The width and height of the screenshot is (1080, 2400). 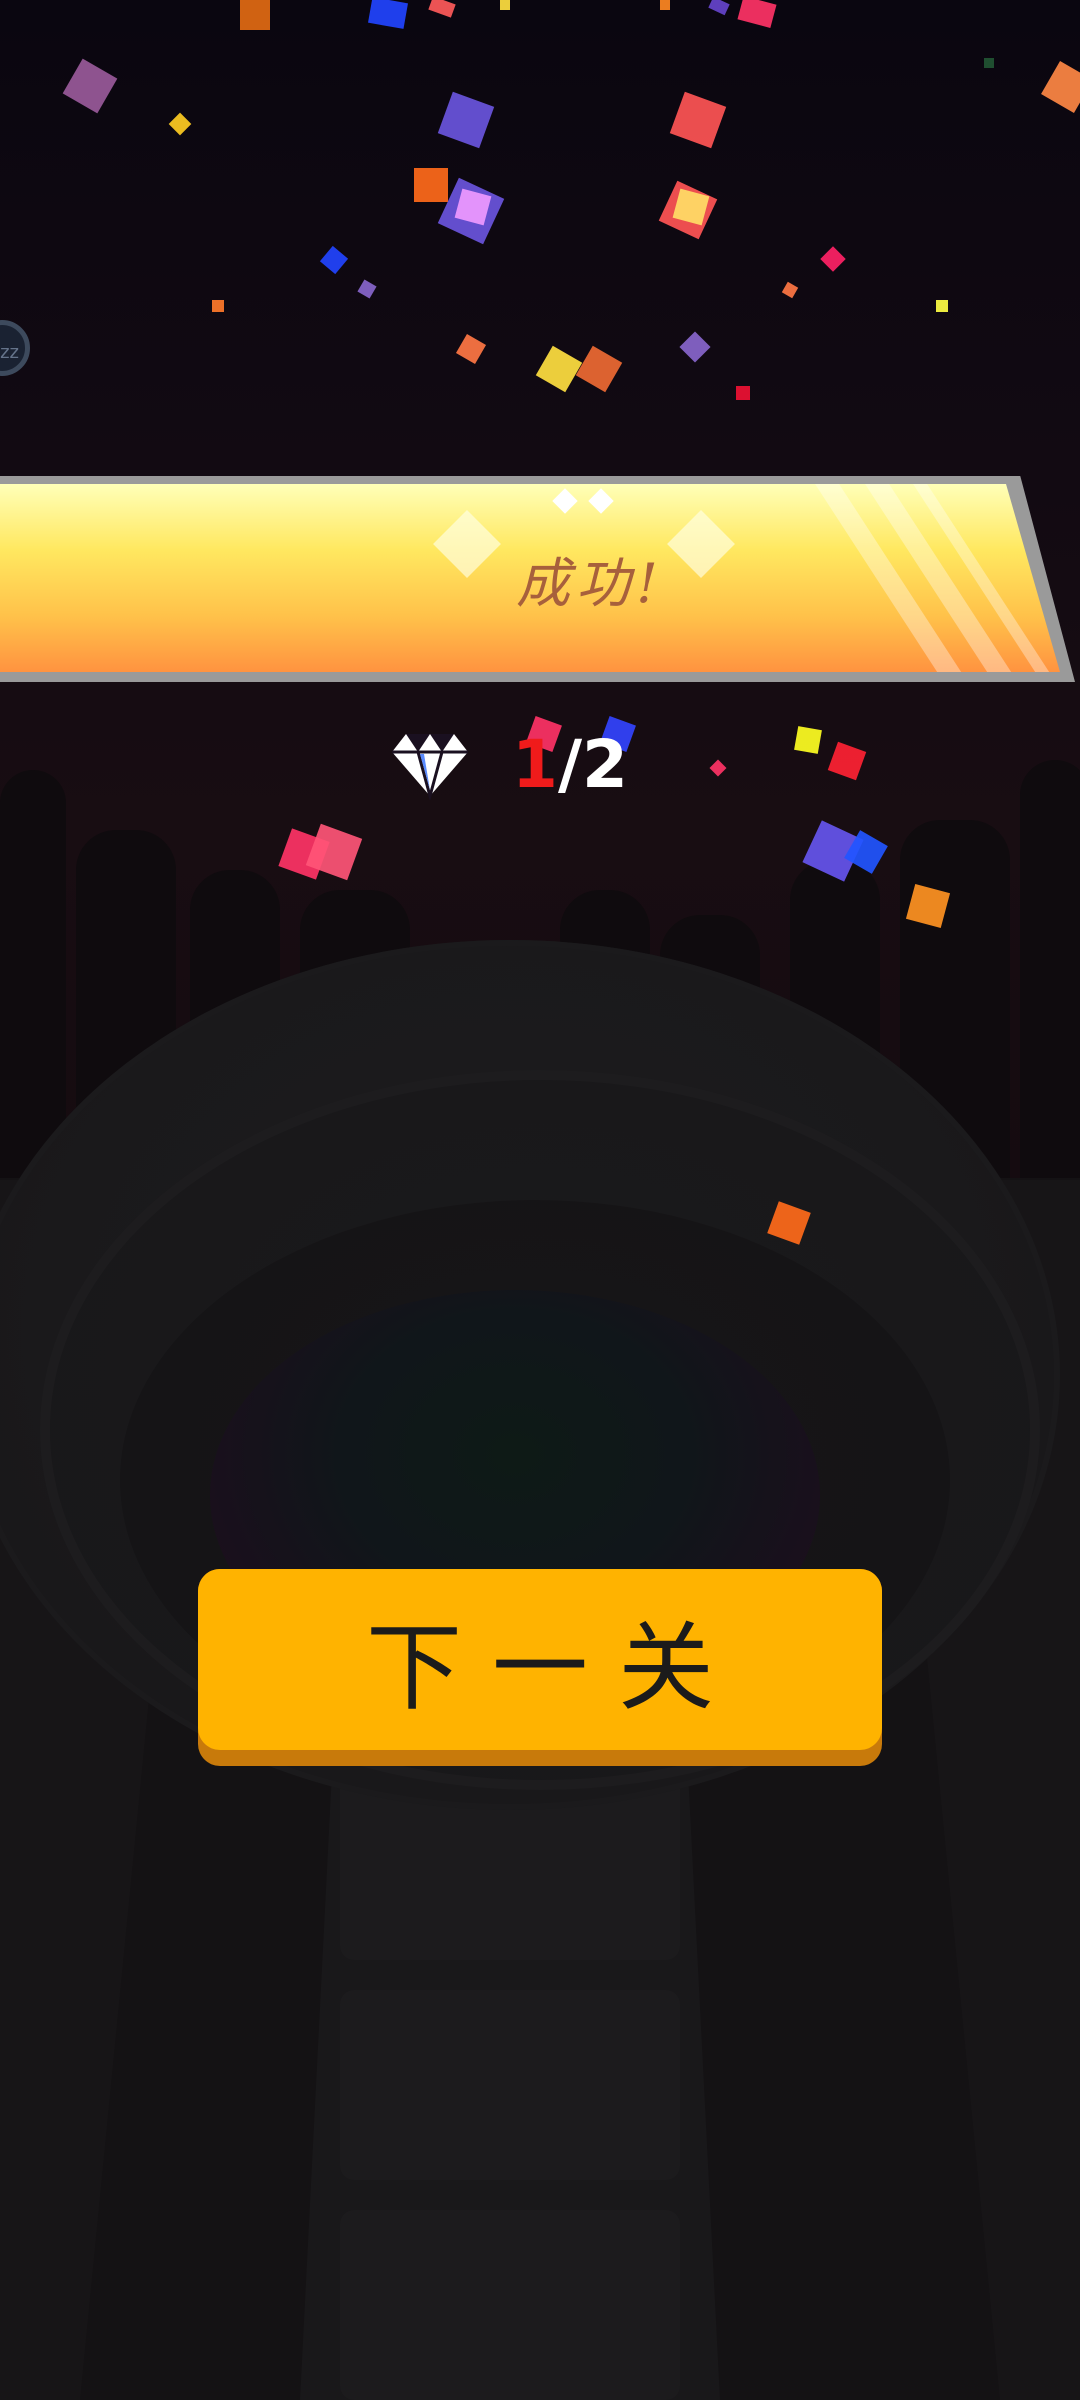 What do you see at coordinates (605, 764) in the screenshot?
I see `gem-total: 2` at bounding box center [605, 764].